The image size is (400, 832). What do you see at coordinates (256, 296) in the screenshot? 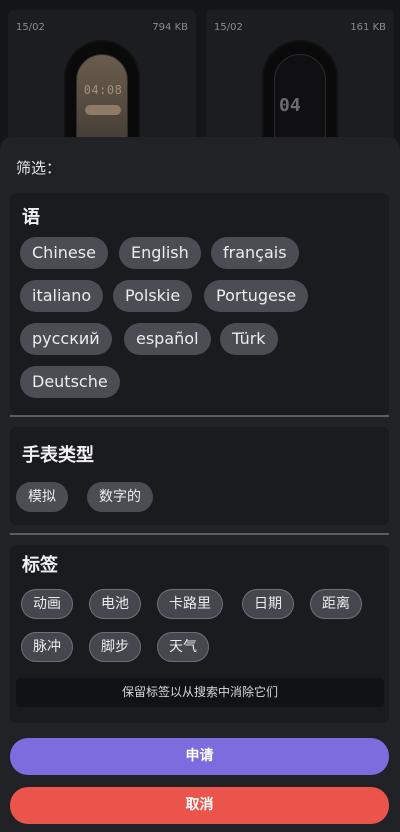
I see `chip-portugese: Portugese` at bounding box center [256, 296].